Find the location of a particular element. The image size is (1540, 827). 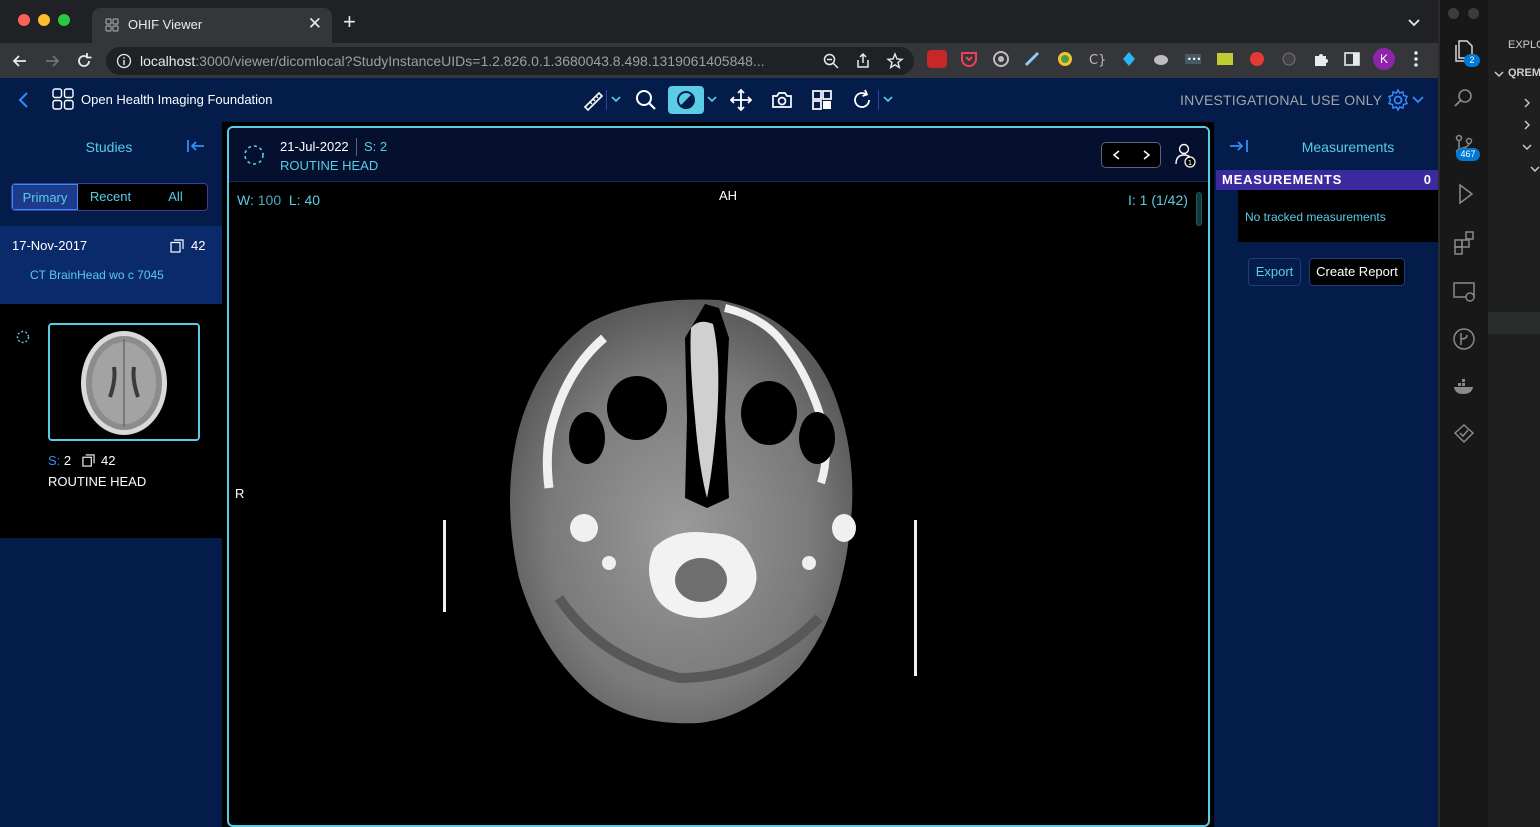

back-chevron-icon is located at coordinates (24, 100).